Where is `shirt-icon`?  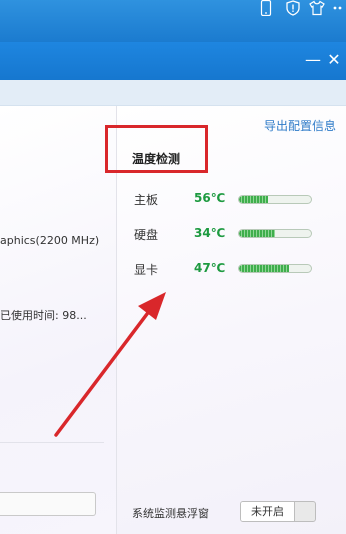
shirt-icon is located at coordinates (317, 10).